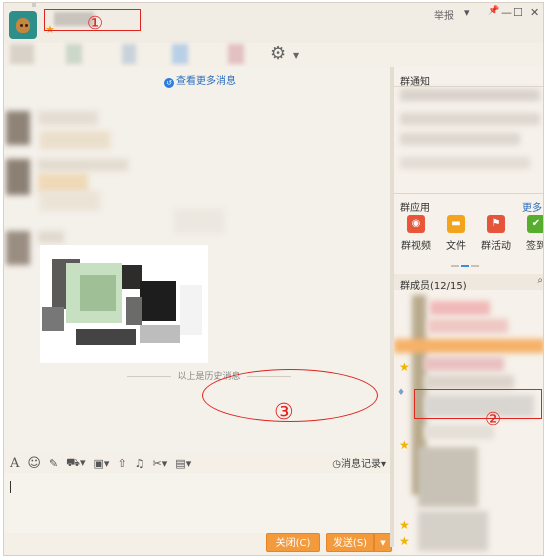 The width and height of the screenshot is (544, 558). Describe the element at coordinates (506, 12) in the screenshot. I see `minimize-button: —` at that location.